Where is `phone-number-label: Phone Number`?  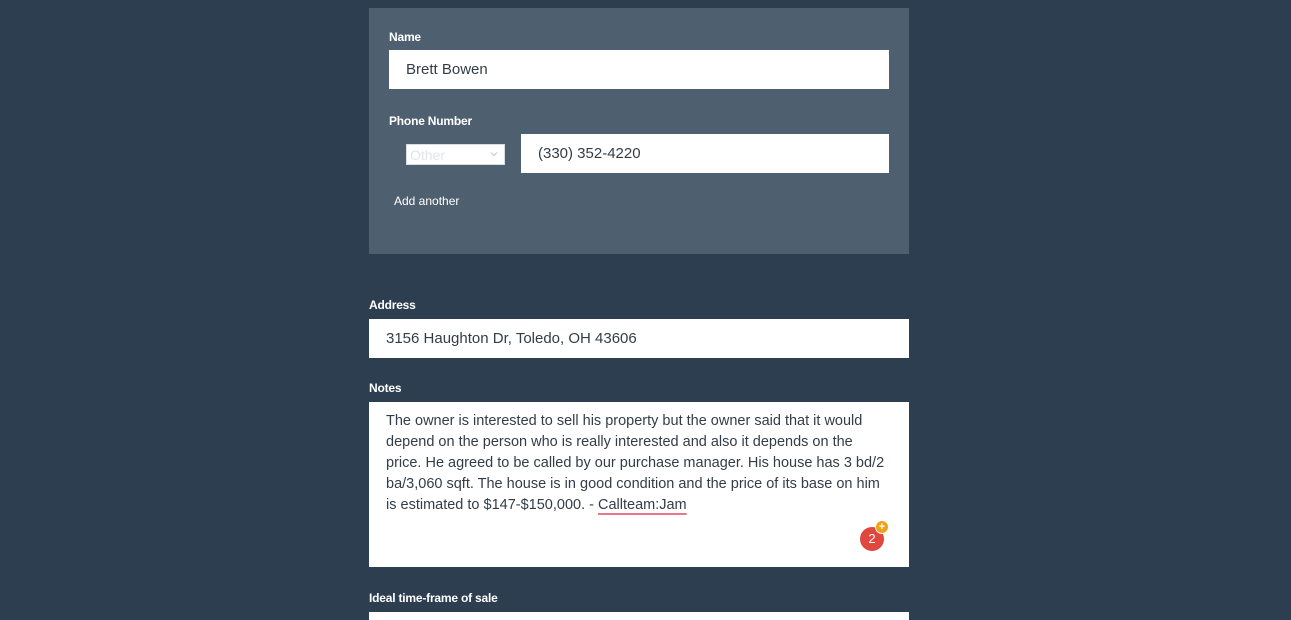 phone-number-label: Phone Number is located at coordinates (430, 121).